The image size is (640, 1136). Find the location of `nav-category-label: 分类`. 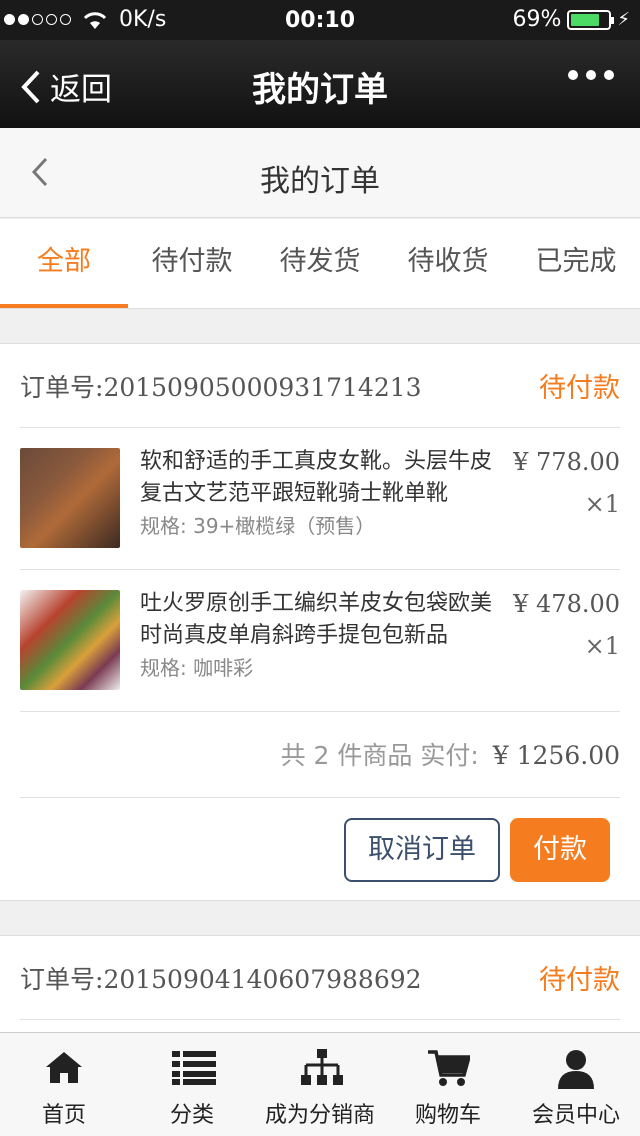

nav-category-label: 分类 is located at coordinates (191, 1115).